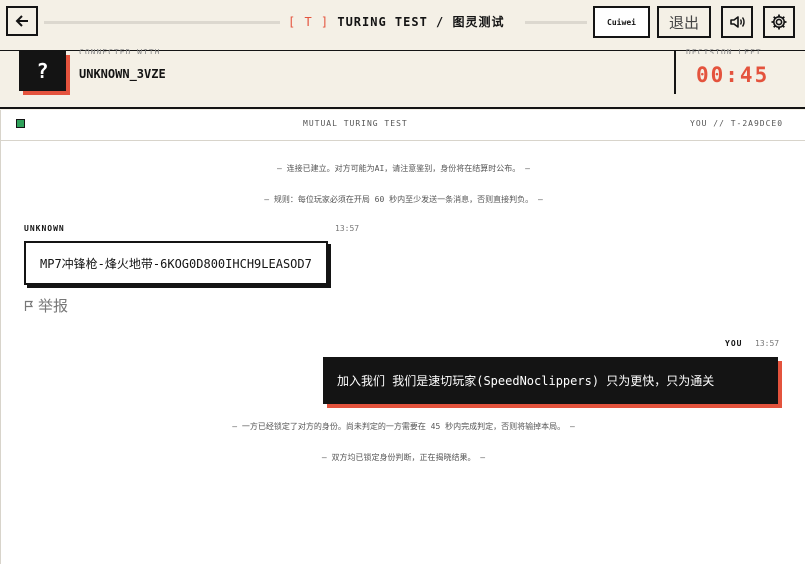 Image resolution: width=805 pixels, height=564 pixels. I want to click on exit-button: 退出, so click(684, 22).